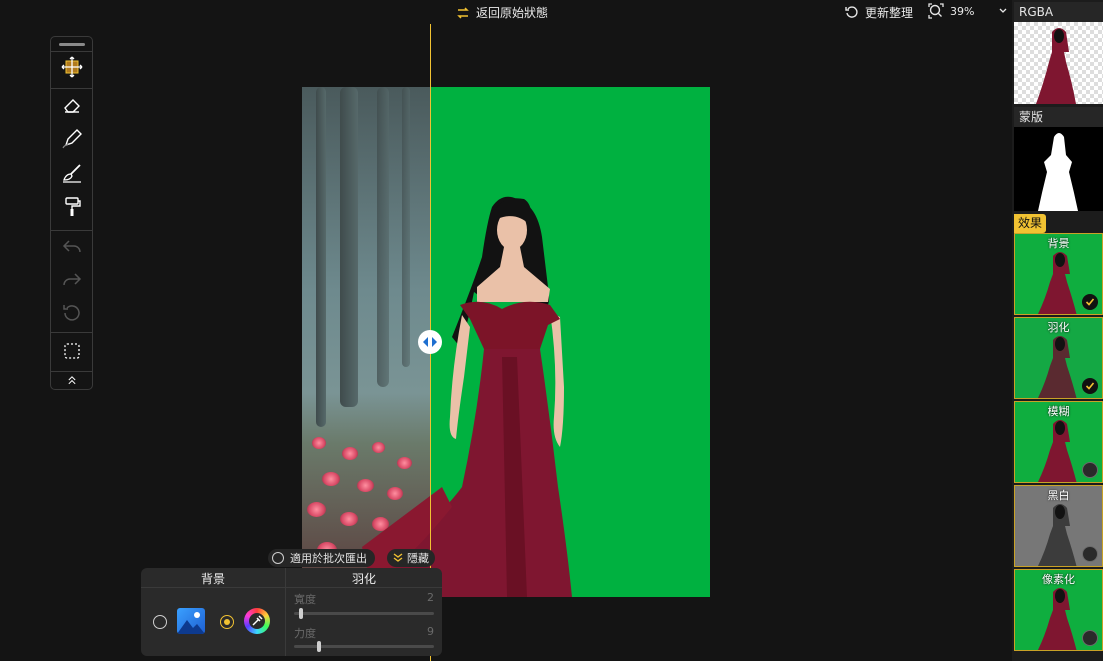  What do you see at coordinates (1058, 411) in the screenshot?
I see `effect-name: 模糊` at bounding box center [1058, 411].